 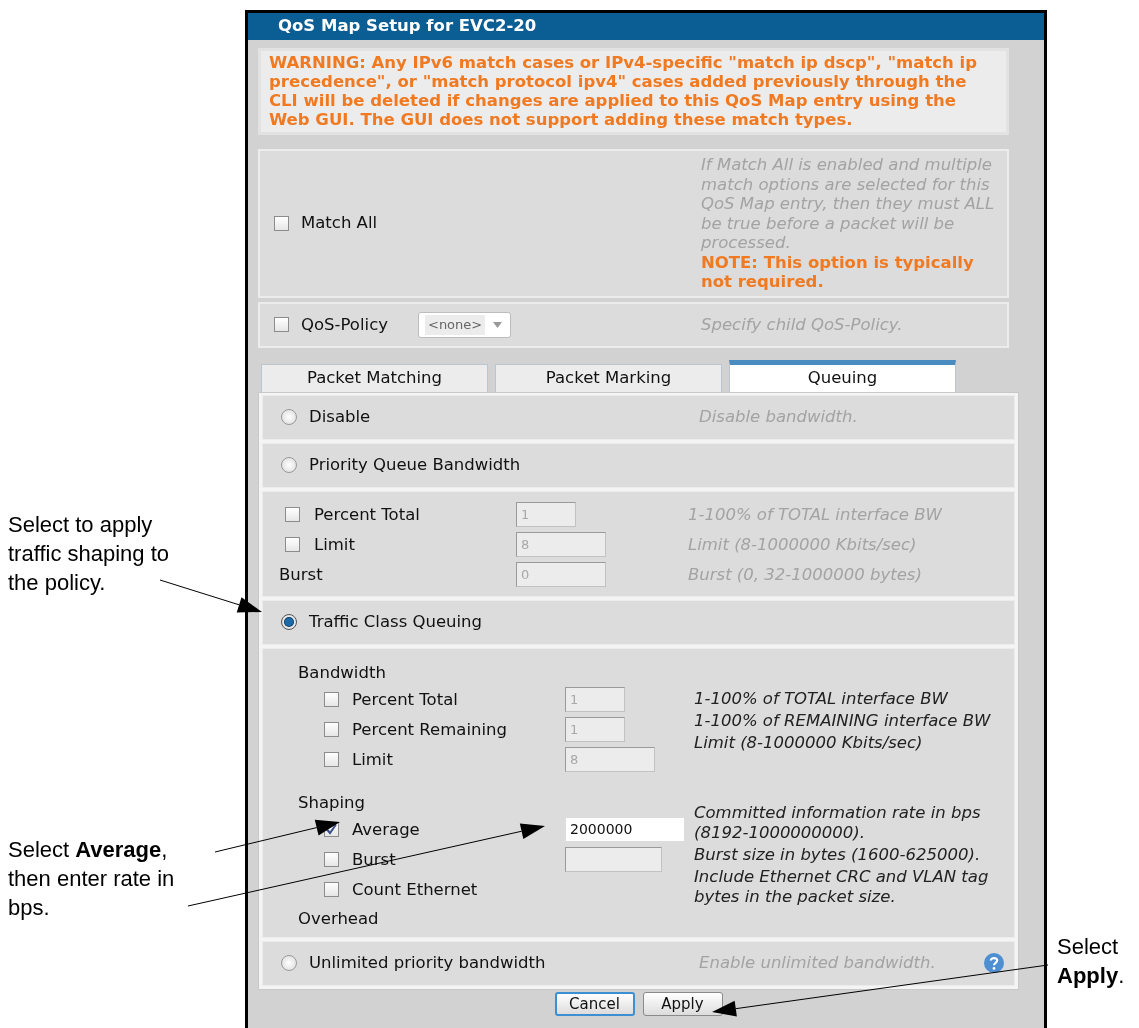 What do you see at coordinates (339, 223) in the screenshot?
I see `checkbox-label: Match All` at bounding box center [339, 223].